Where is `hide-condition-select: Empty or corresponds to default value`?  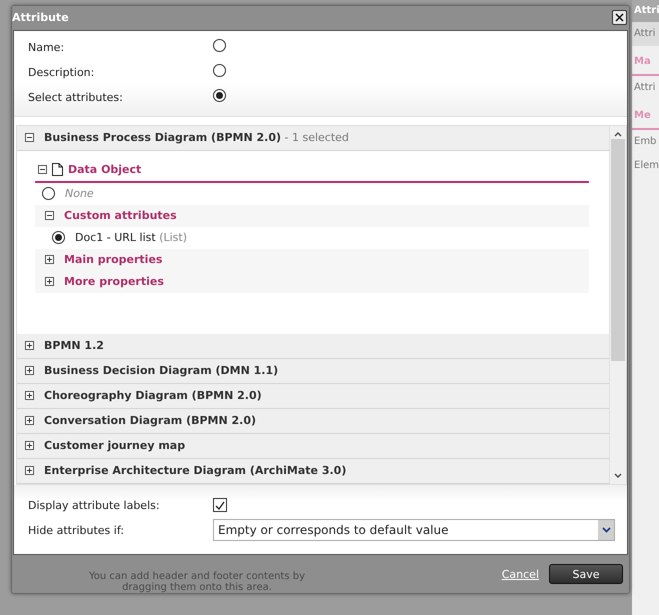
hide-condition-select: Empty or corresponds to default value is located at coordinates (414, 530).